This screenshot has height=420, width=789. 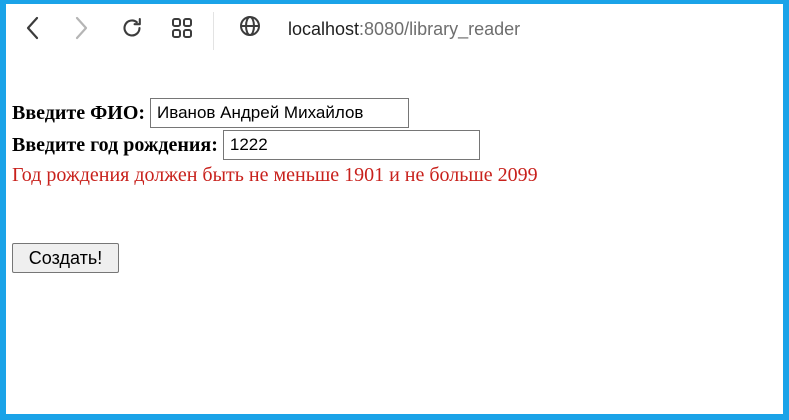 I want to click on back-button, so click(x=33, y=28).